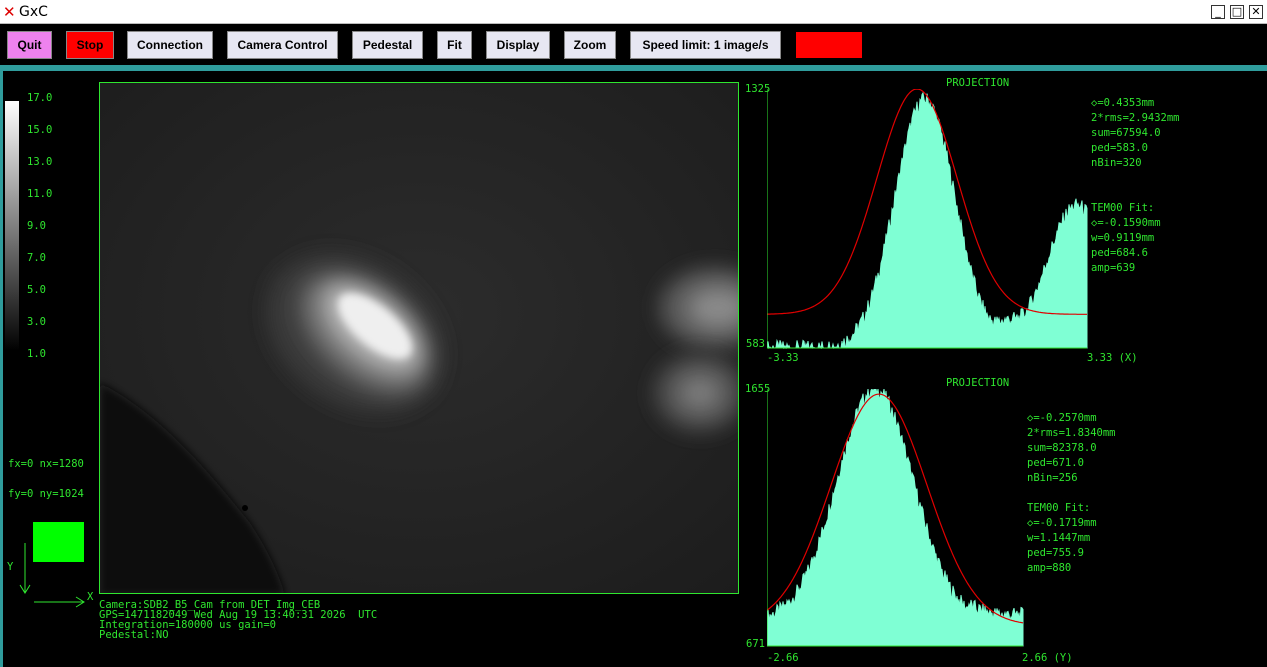  What do you see at coordinates (633, 68) in the screenshot?
I see `toolbar-divider` at bounding box center [633, 68].